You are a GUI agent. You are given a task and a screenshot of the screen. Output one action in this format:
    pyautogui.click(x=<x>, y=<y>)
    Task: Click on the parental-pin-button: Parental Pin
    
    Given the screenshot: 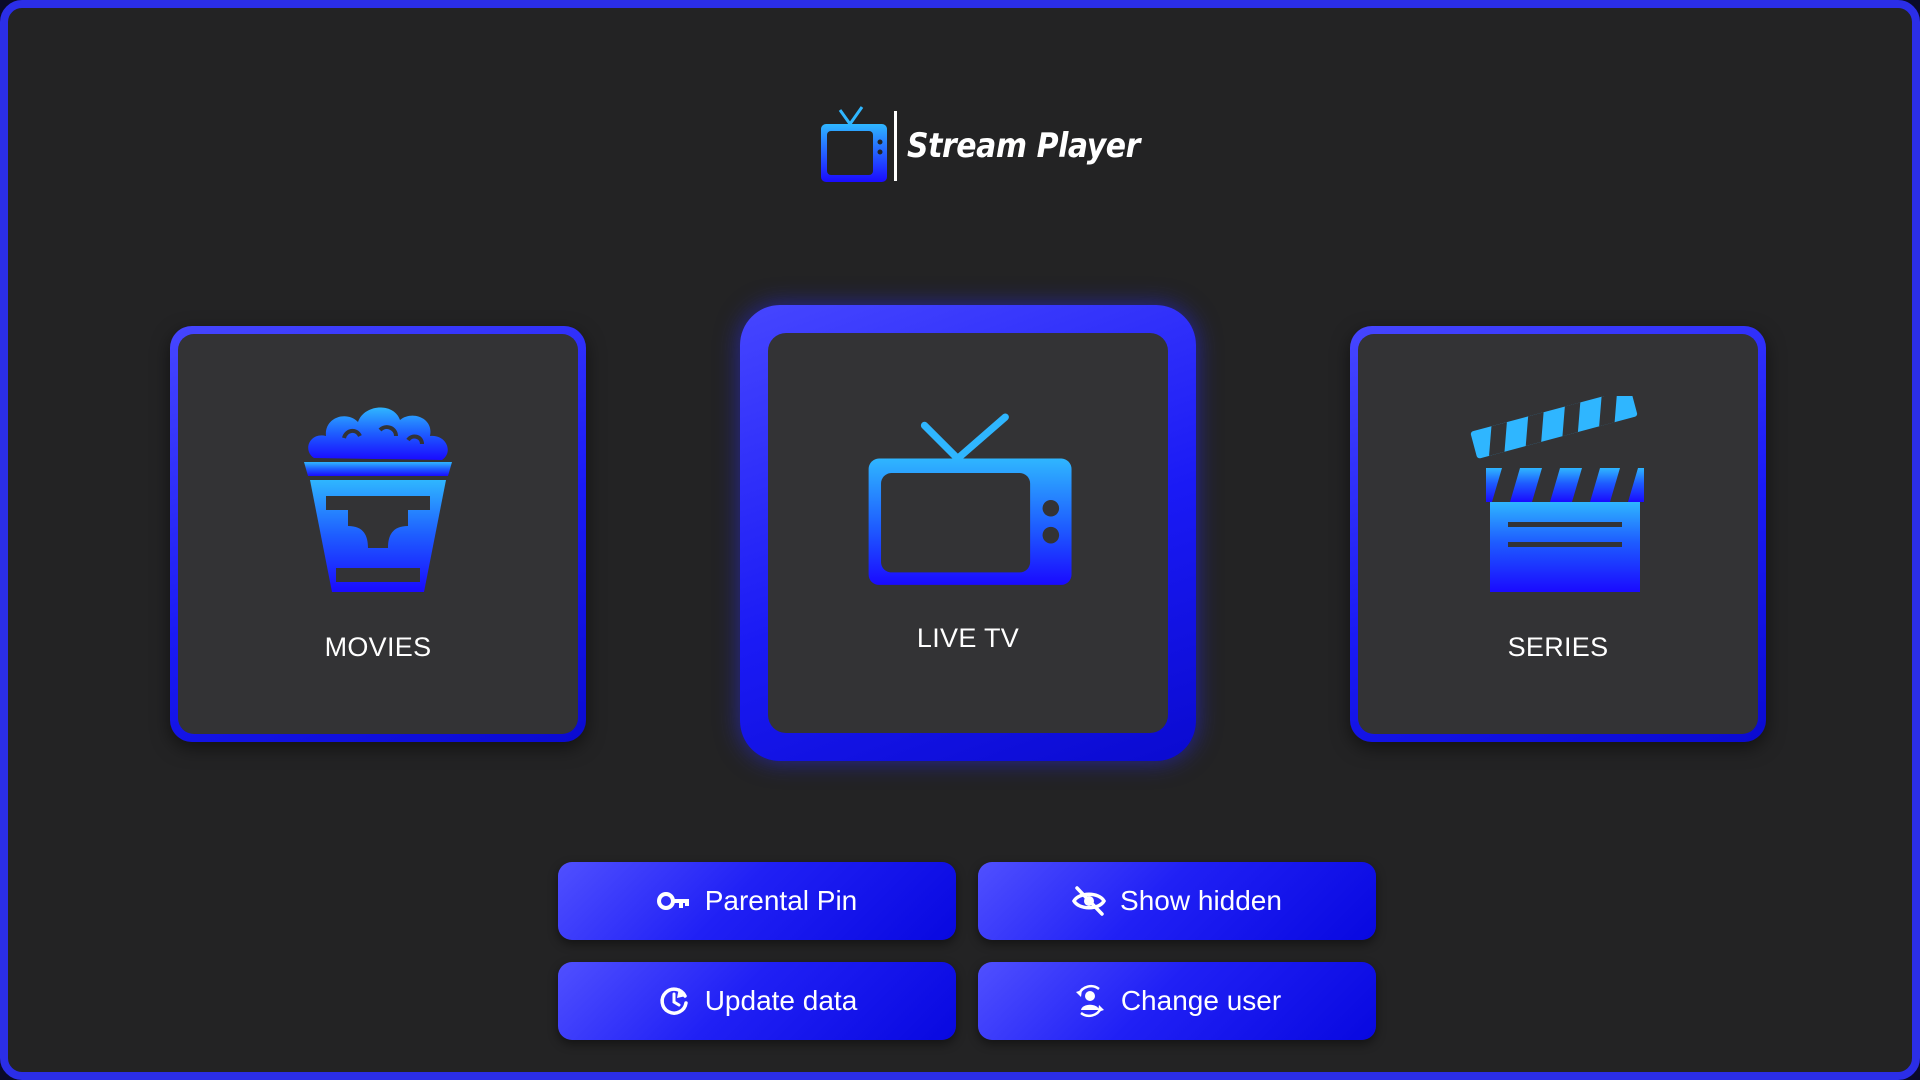 What is the action you would take?
    pyautogui.click(x=757, y=901)
    